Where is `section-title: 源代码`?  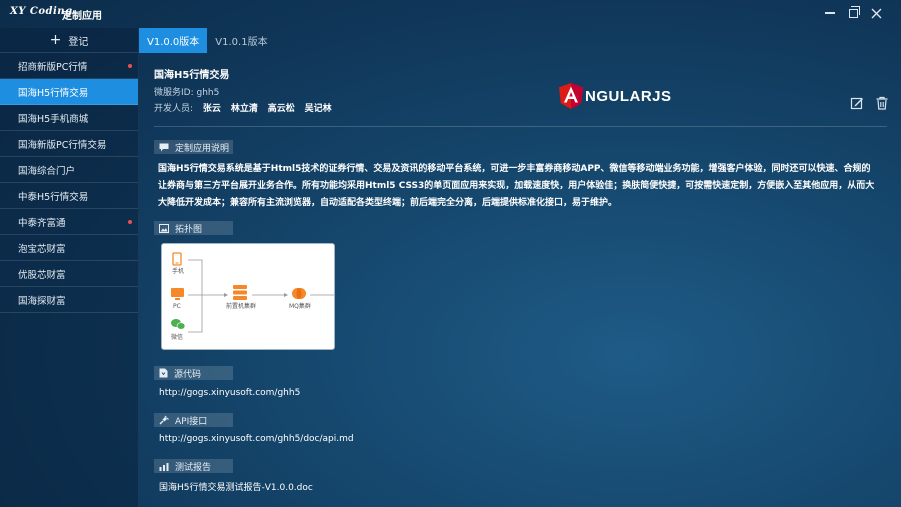 section-title: 源代码 is located at coordinates (188, 374).